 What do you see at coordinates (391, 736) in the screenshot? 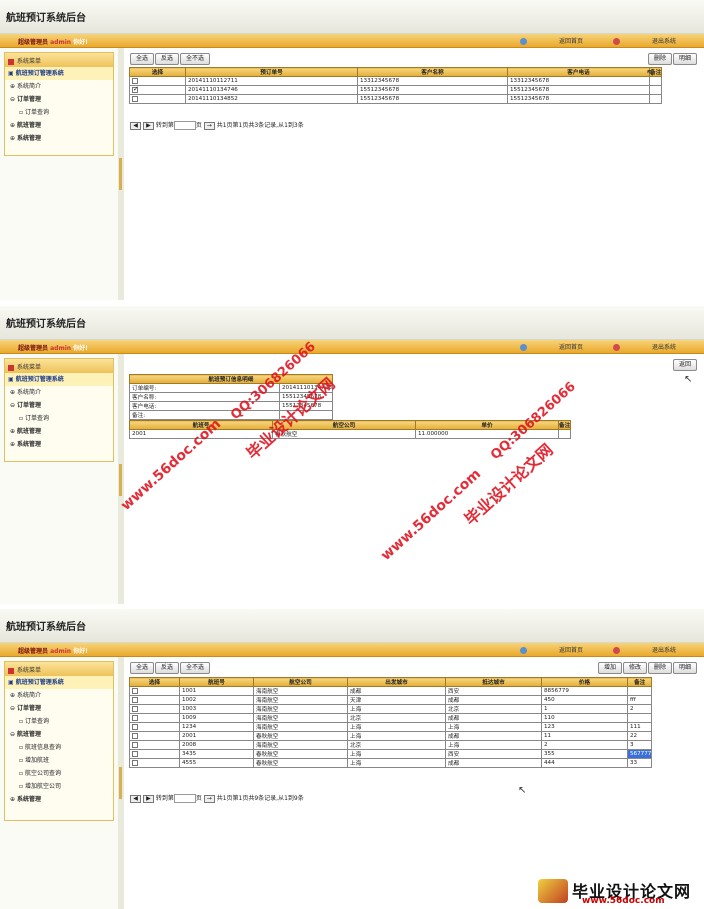
I see `table-row: 2001 春秋航空 上海 成都 11 22` at bounding box center [391, 736].